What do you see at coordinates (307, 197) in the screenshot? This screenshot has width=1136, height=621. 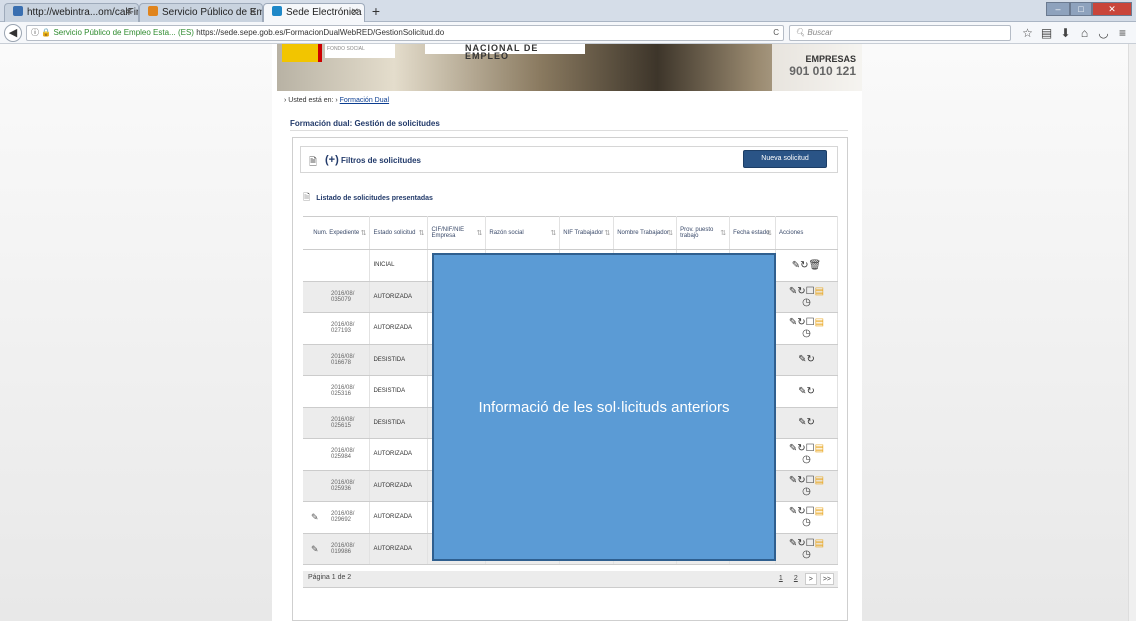 I see `document-icon: 🗎` at bounding box center [307, 197].